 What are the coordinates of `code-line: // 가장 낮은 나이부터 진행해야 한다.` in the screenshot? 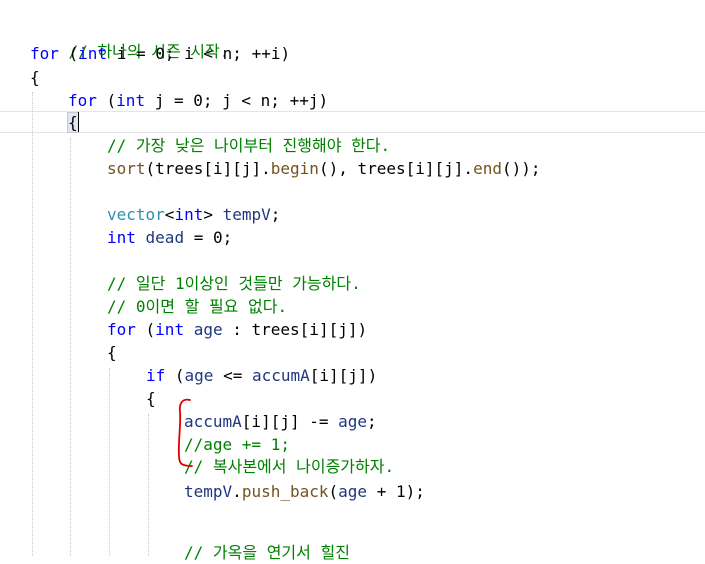 It's located at (248, 145).